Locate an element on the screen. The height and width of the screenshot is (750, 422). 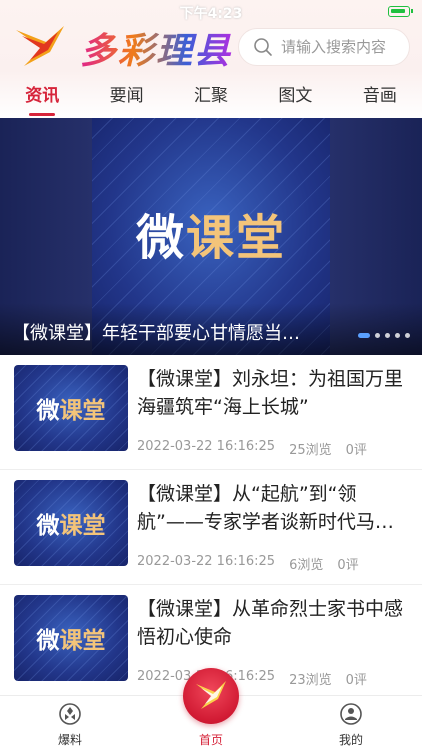
tab-yaowen: 要闻 is located at coordinates (126, 98).